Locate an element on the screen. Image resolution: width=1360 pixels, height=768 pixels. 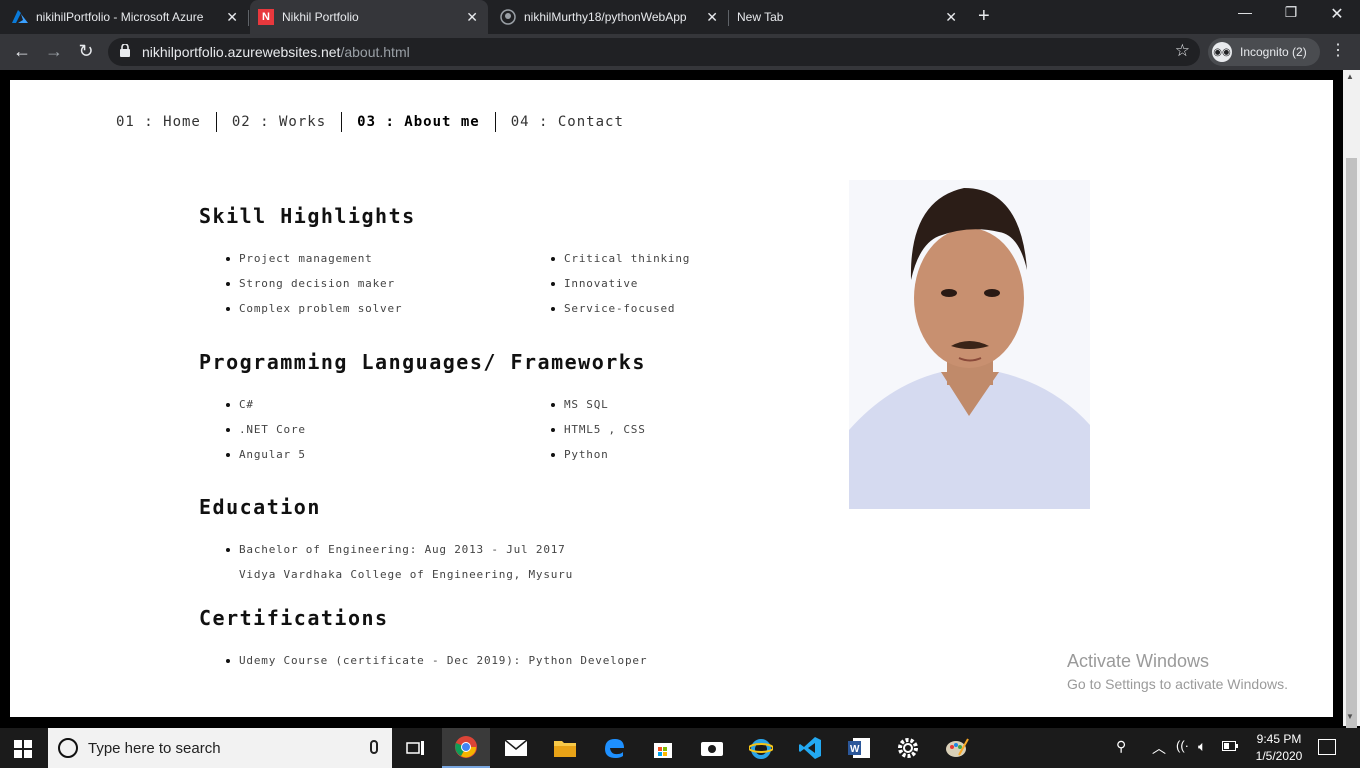
scroll-up-arrow-icon: ▲ is located at coordinates (1350, 76).